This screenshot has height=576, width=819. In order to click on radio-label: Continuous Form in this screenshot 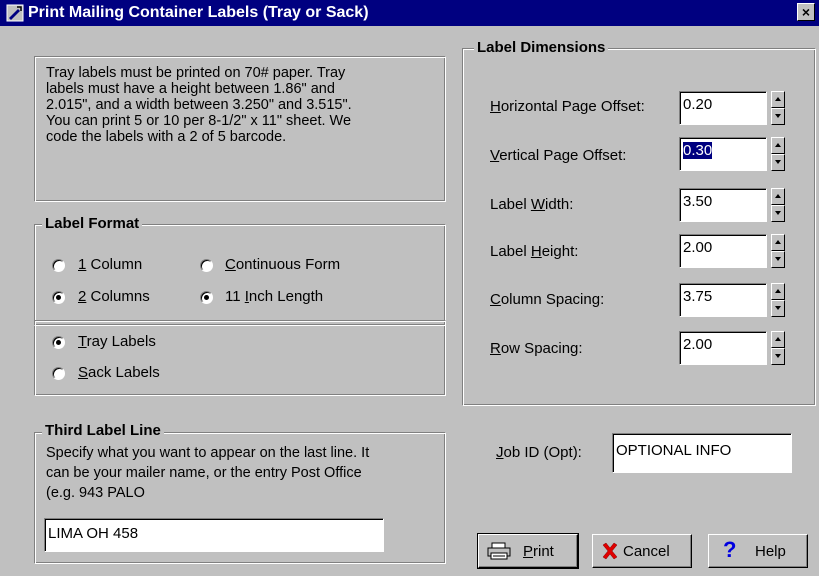, I will do `click(283, 264)`.